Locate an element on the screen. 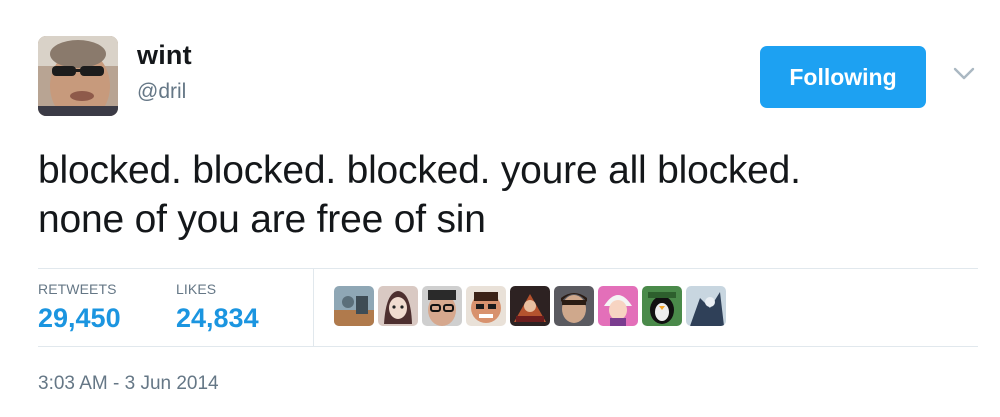  likes-count: 24,834 is located at coordinates (217, 318).